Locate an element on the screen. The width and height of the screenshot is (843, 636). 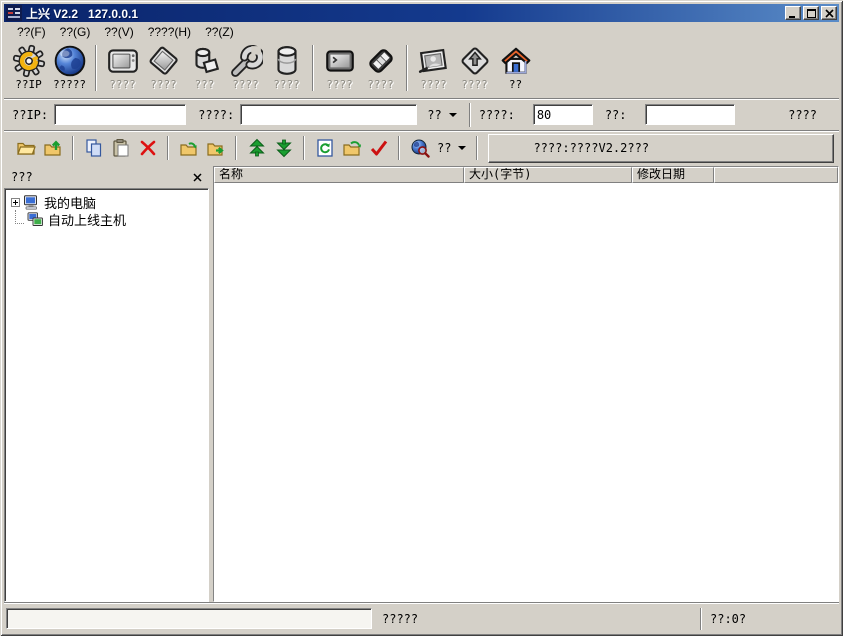
upload-icon is located at coordinates (256, 147).